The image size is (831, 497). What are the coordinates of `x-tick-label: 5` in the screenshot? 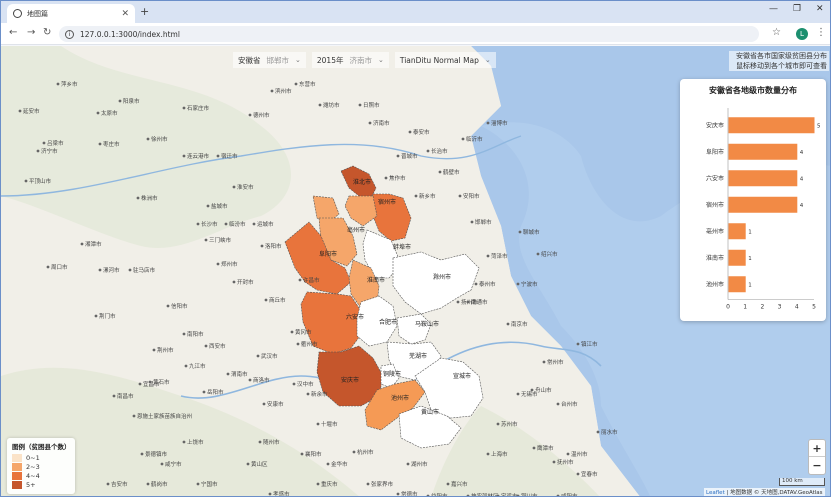 It's located at (814, 307).